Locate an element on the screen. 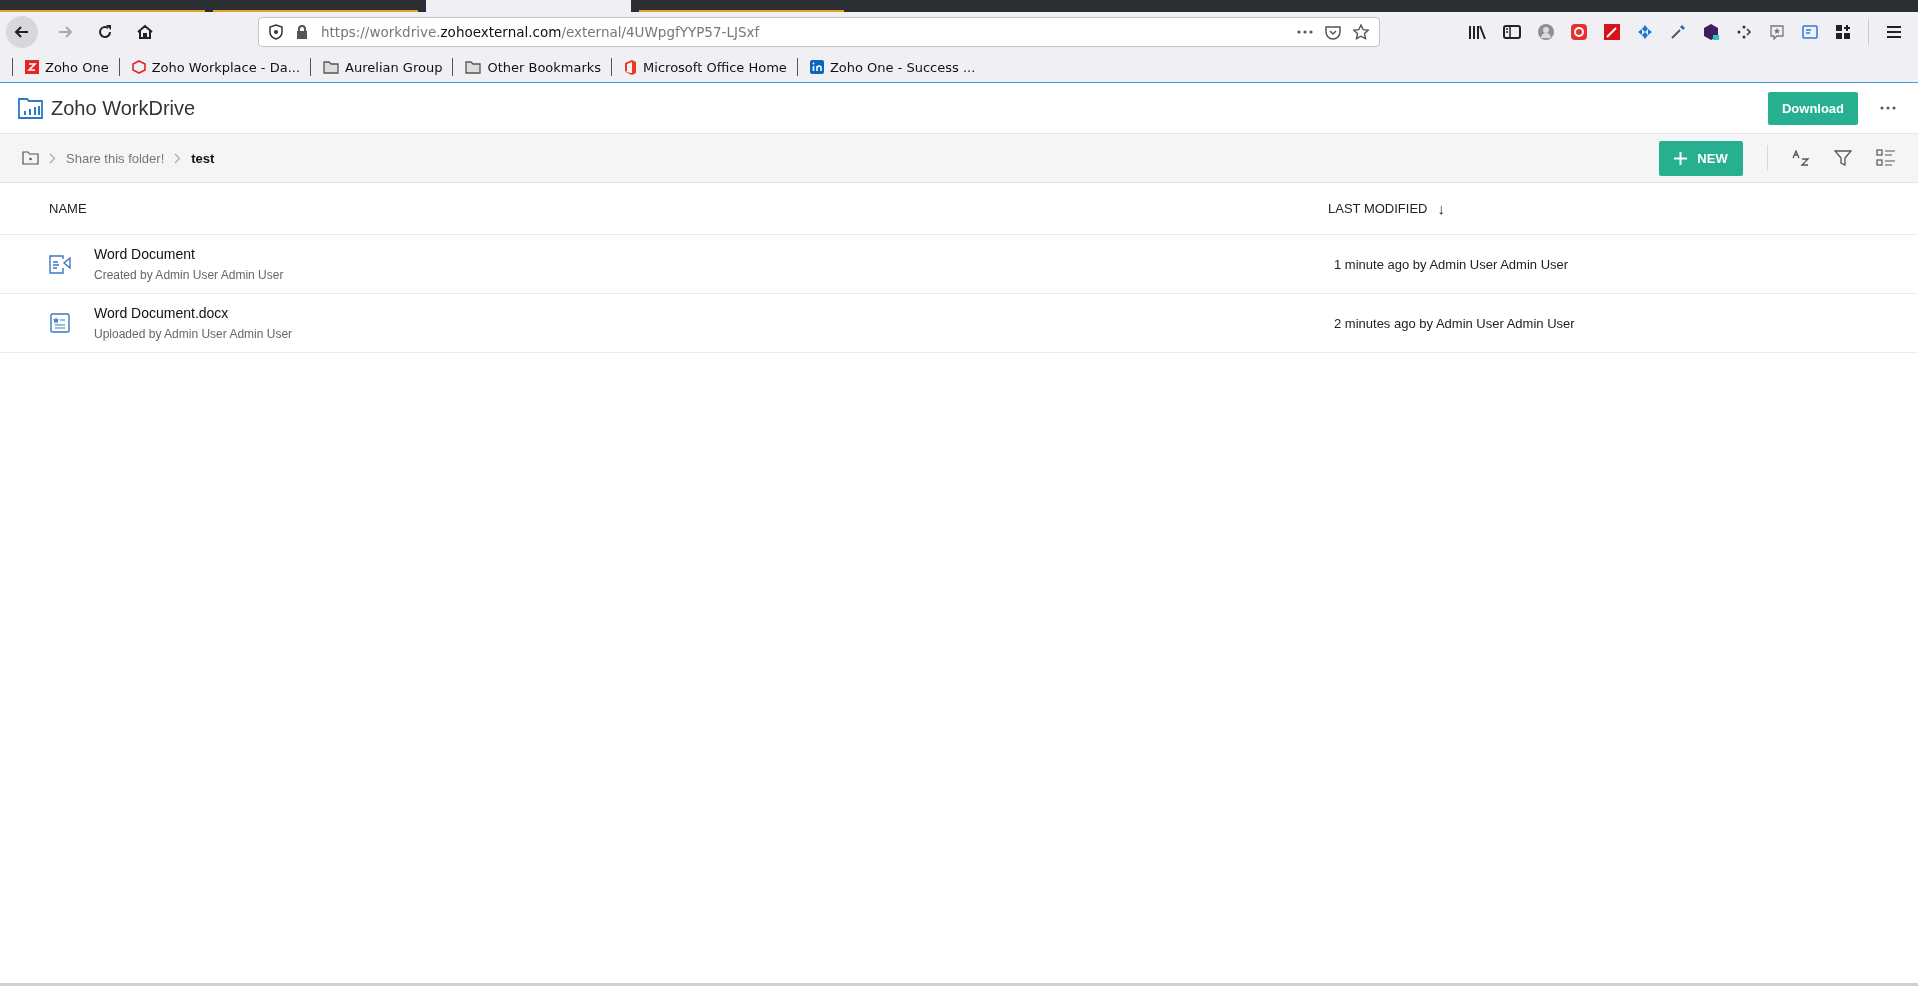  annotation-icon is located at coordinates (1810, 32).